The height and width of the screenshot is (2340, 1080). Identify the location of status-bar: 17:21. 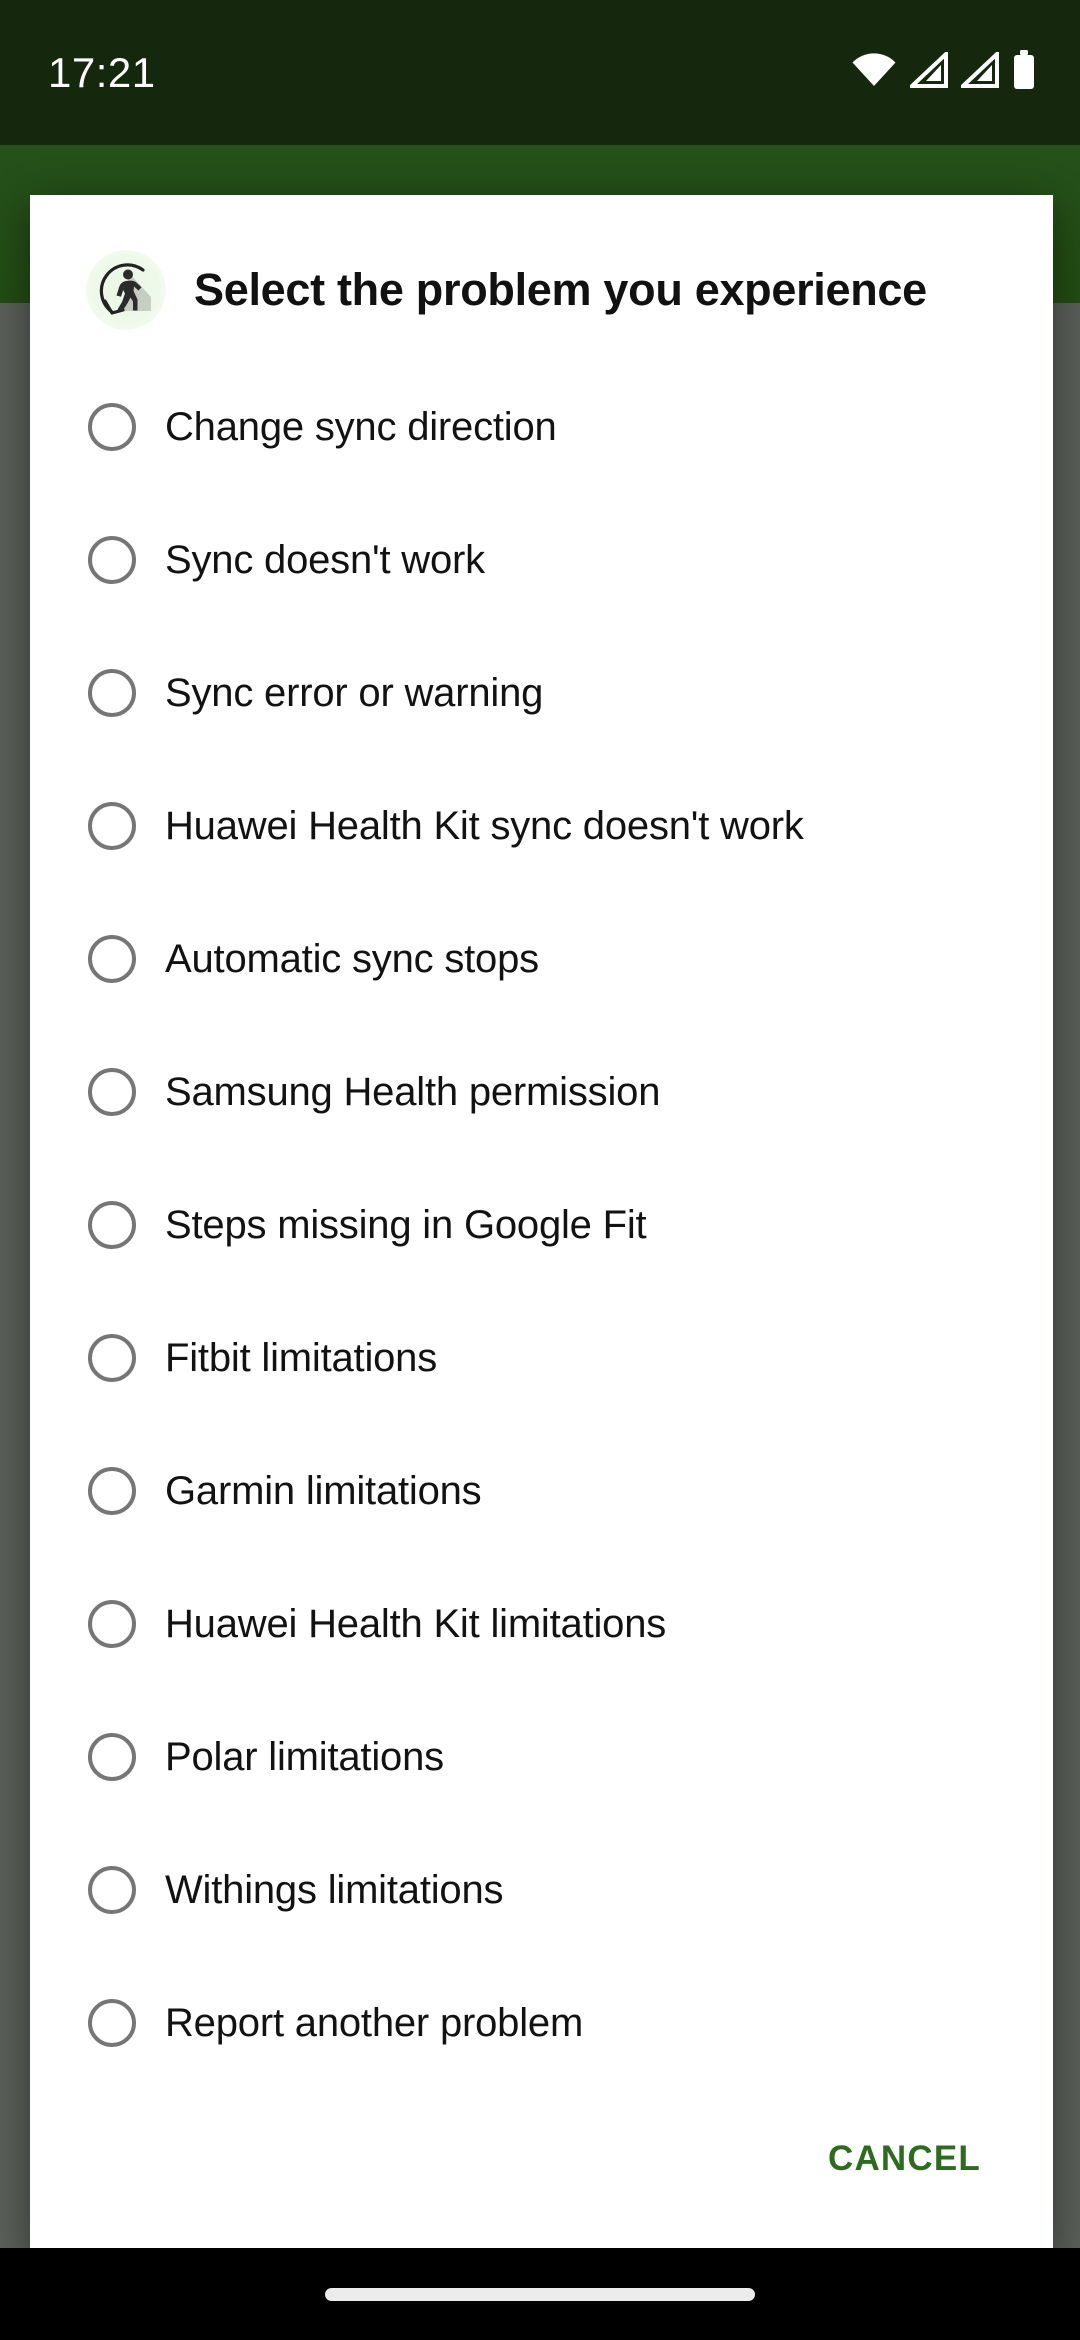
(540, 72).